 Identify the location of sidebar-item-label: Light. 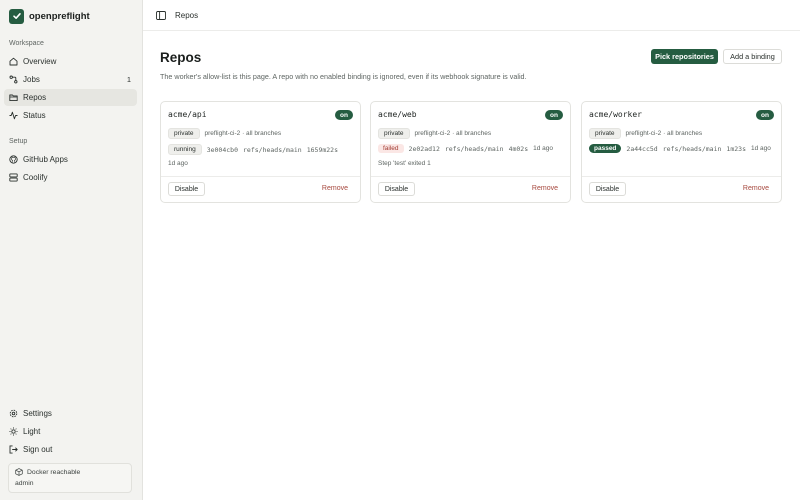
(32, 431).